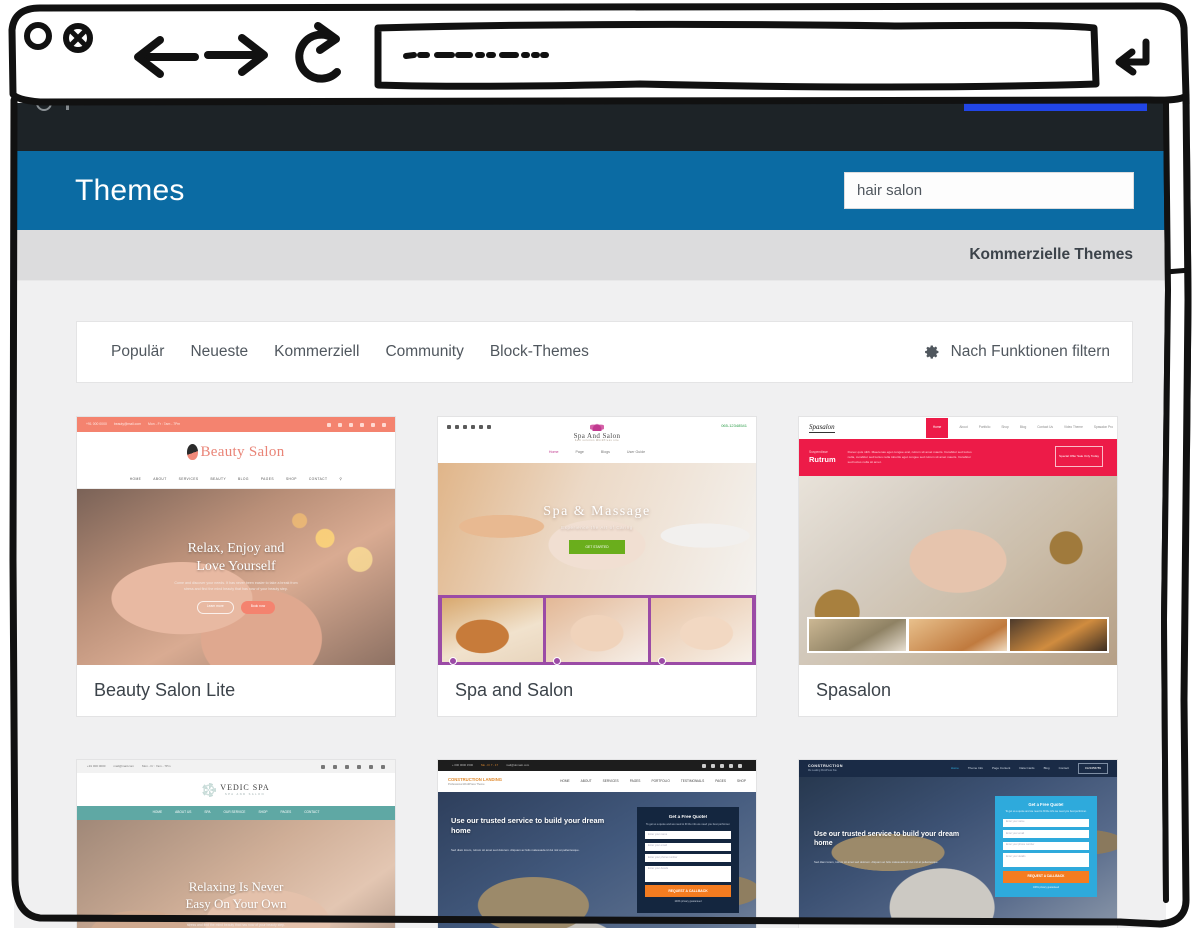 The width and height of the screenshot is (1200, 935). Describe the element at coordinates (518, 764) in the screenshot. I see `mini-email: mail@domain.com` at that location.